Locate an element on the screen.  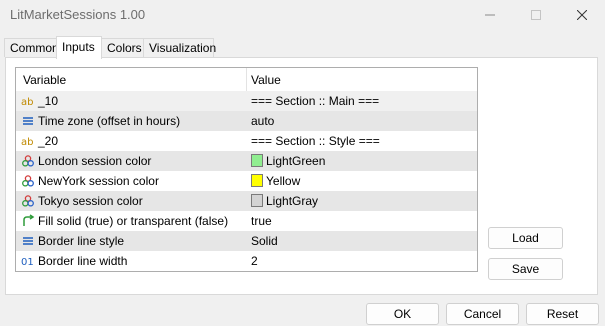
header-value: Value is located at coordinates (266, 80).